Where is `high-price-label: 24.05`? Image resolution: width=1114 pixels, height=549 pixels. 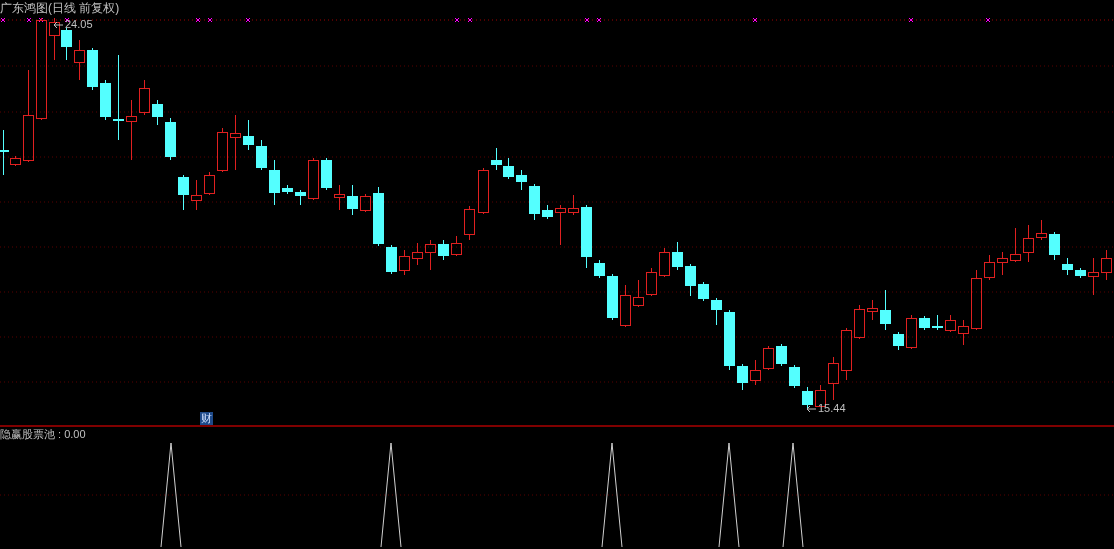
high-price-label: 24.05 is located at coordinates (79, 24).